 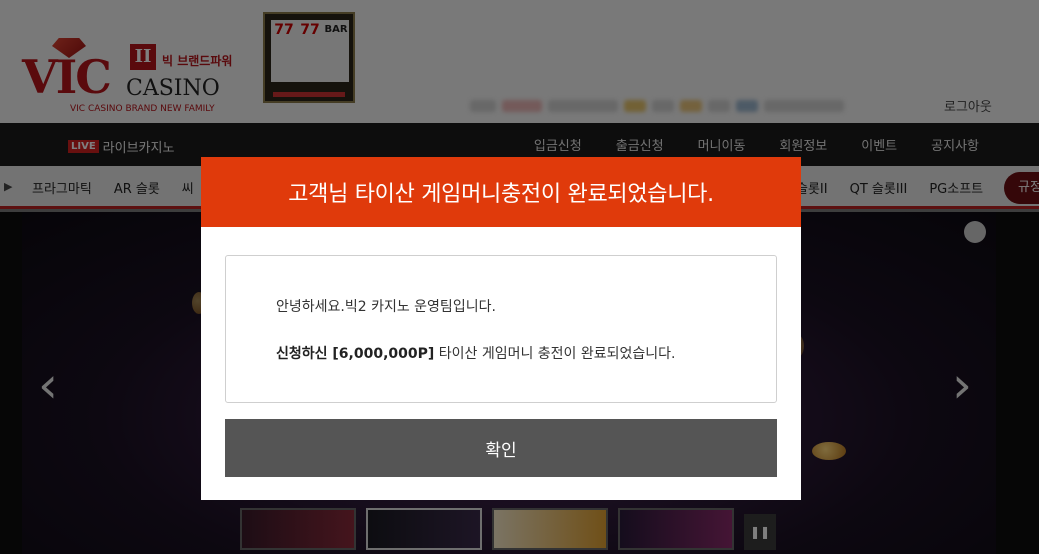 I want to click on dialog-title: 고객님 타이산 게임머니충전이 완료되었습니다., so click(x=501, y=194).